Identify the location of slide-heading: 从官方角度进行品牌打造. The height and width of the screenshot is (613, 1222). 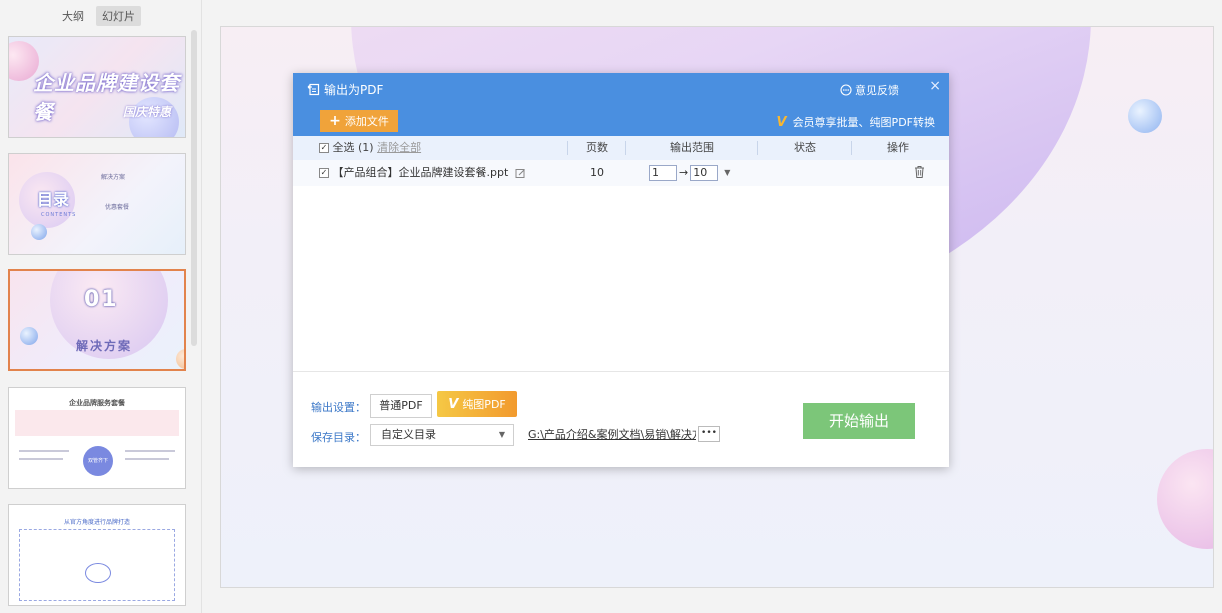
(96, 522).